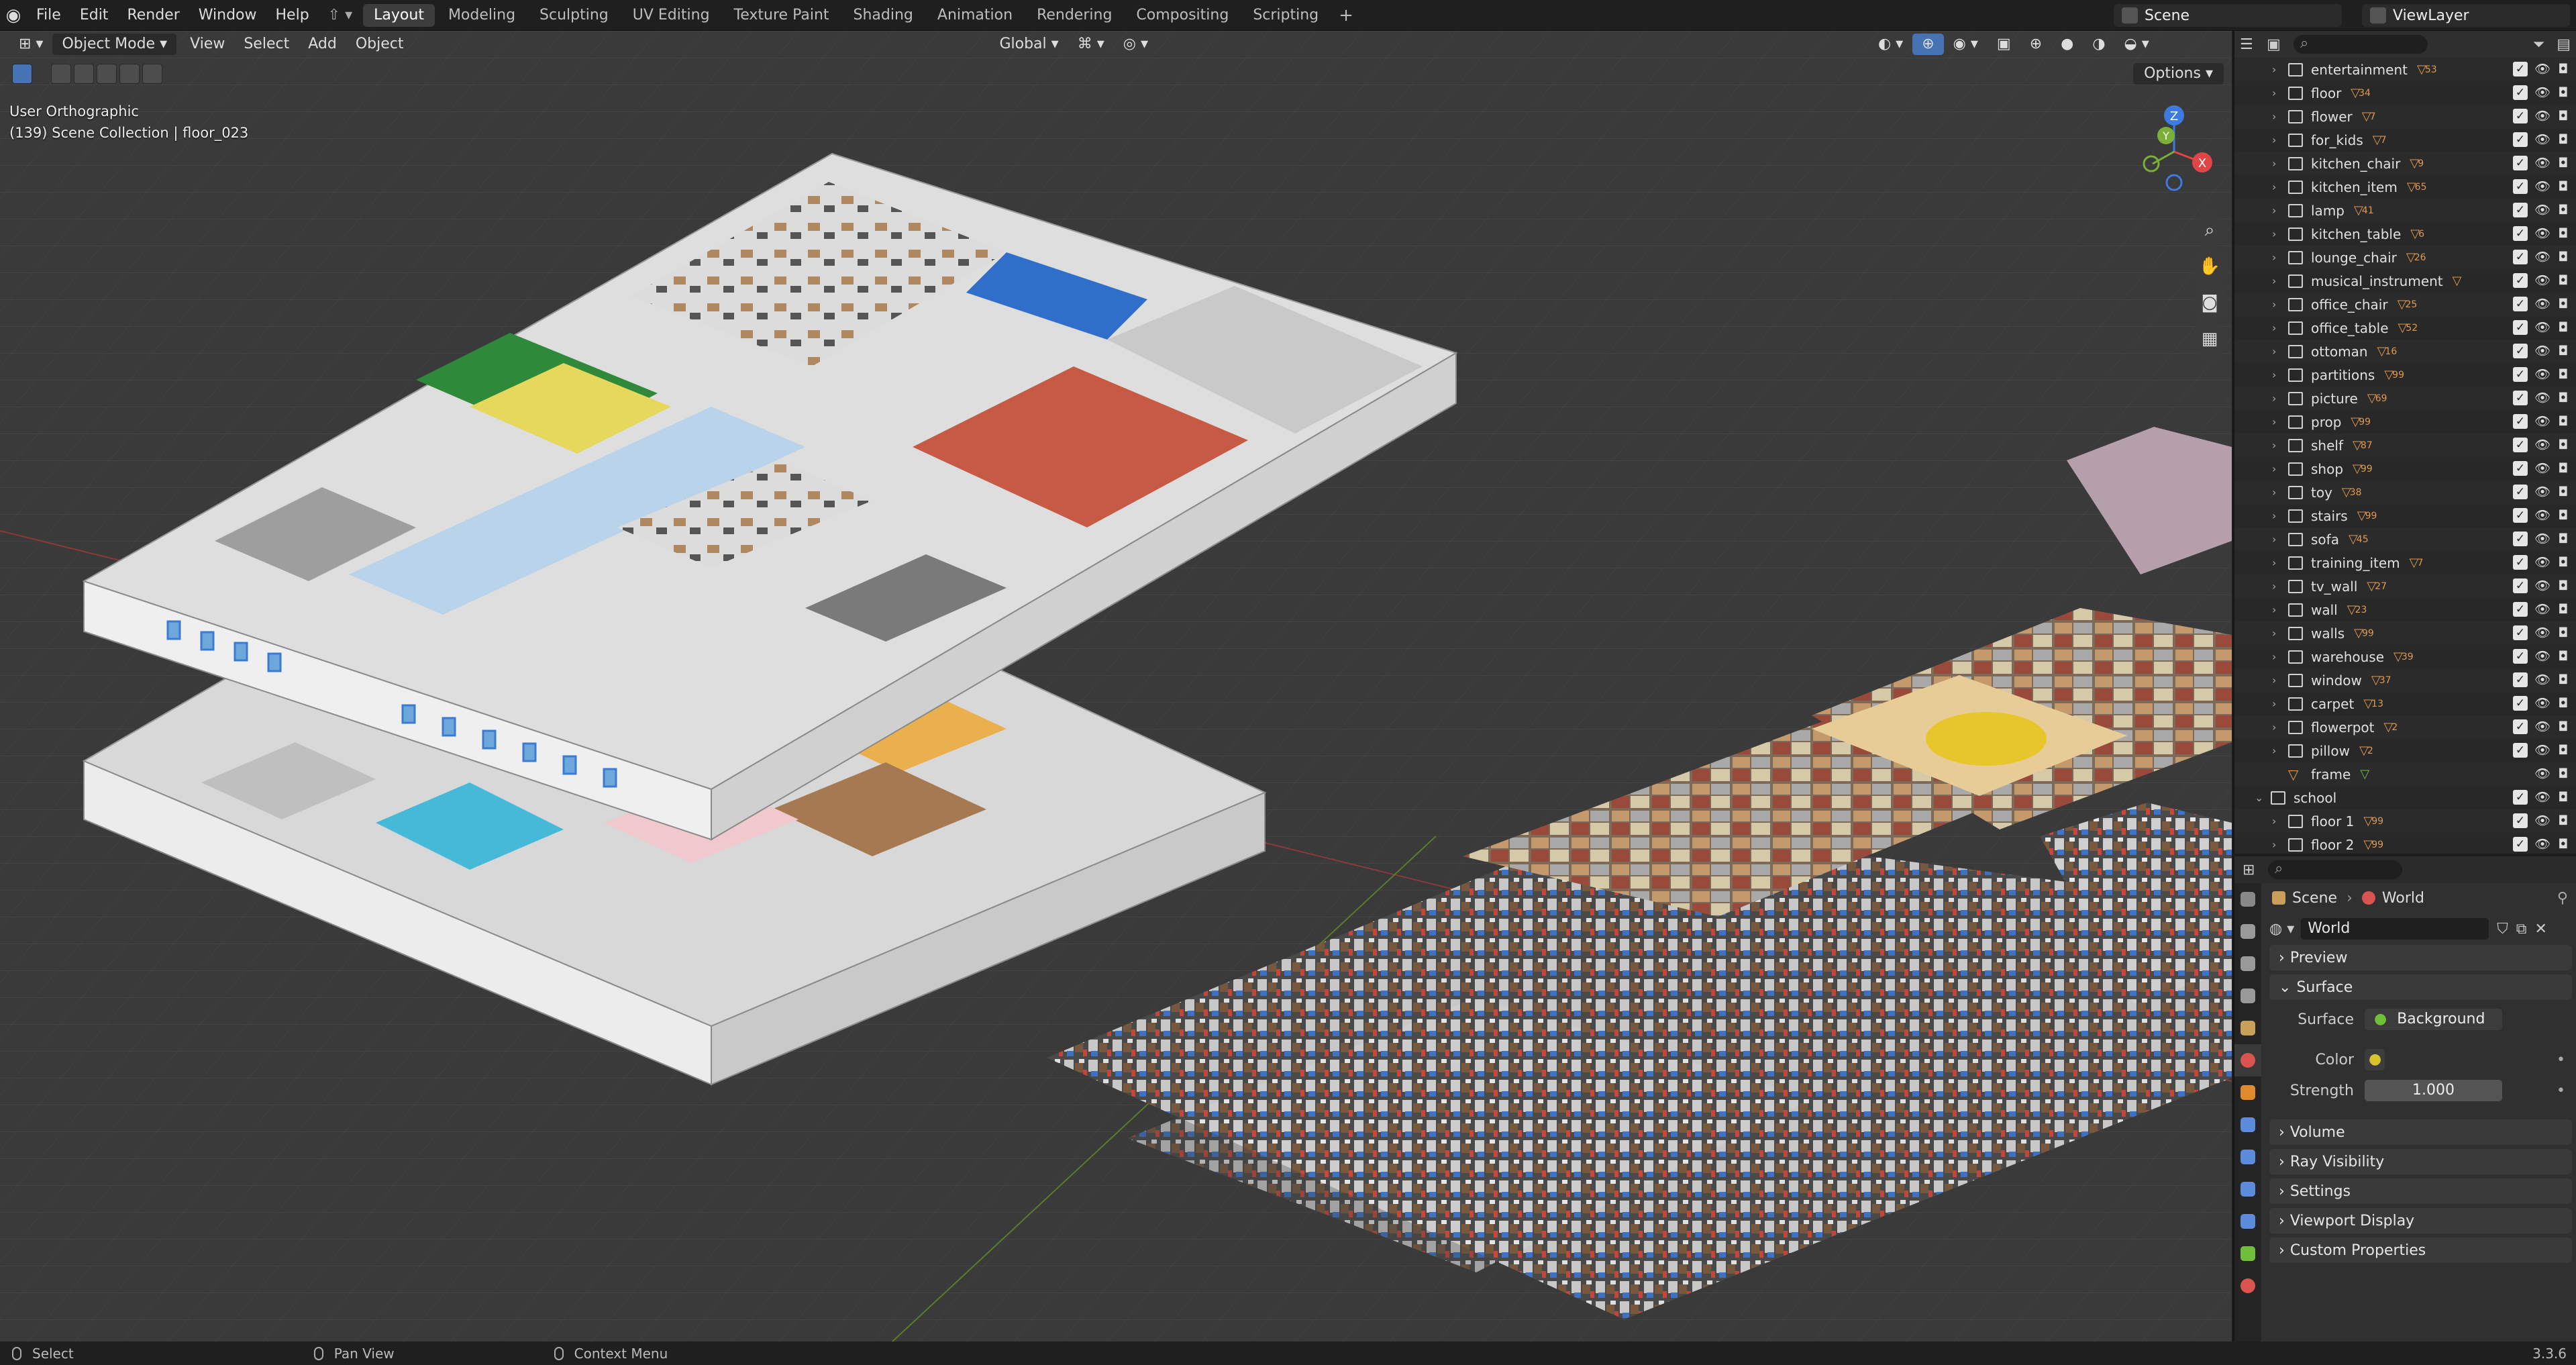 This screenshot has height=1365, width=2576. Describe the element at coordinates (292, 15) in the screenshot. I see `menu-help: Help` at that location.